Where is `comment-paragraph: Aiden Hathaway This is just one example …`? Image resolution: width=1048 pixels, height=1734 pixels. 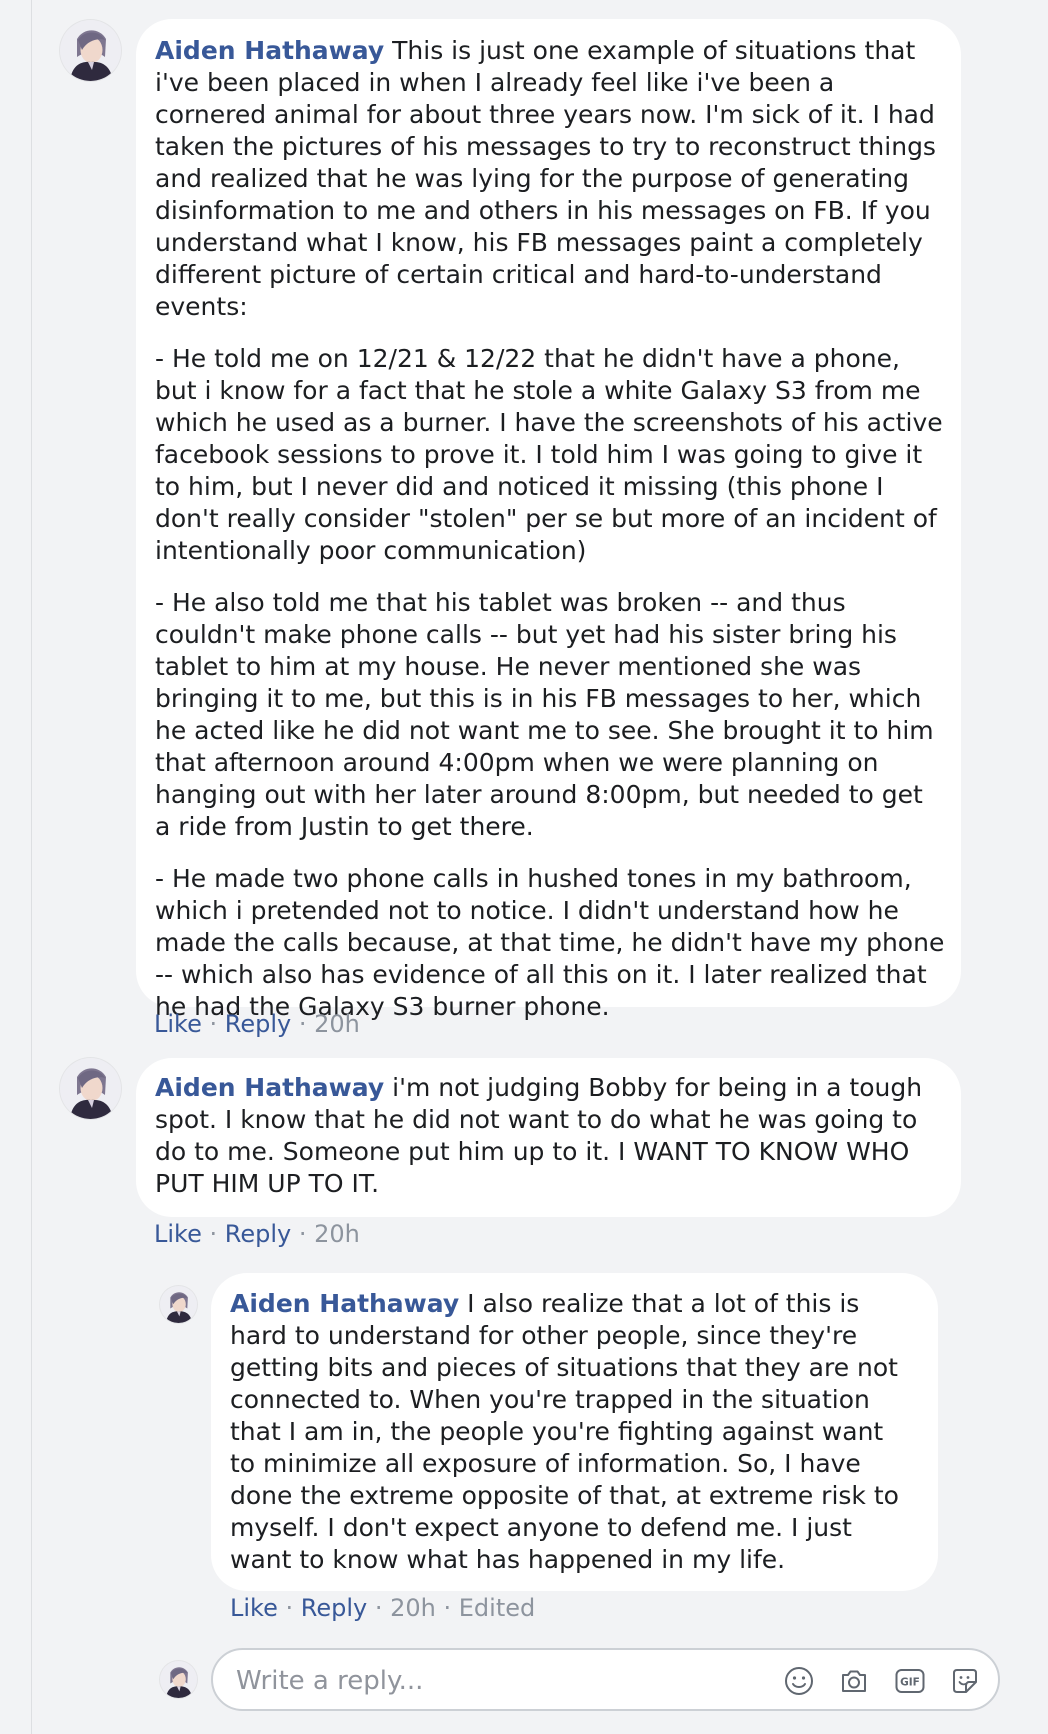
comment-paragraph: Aiden Hathaway This is just one example … is located at coordinates (550, 179).